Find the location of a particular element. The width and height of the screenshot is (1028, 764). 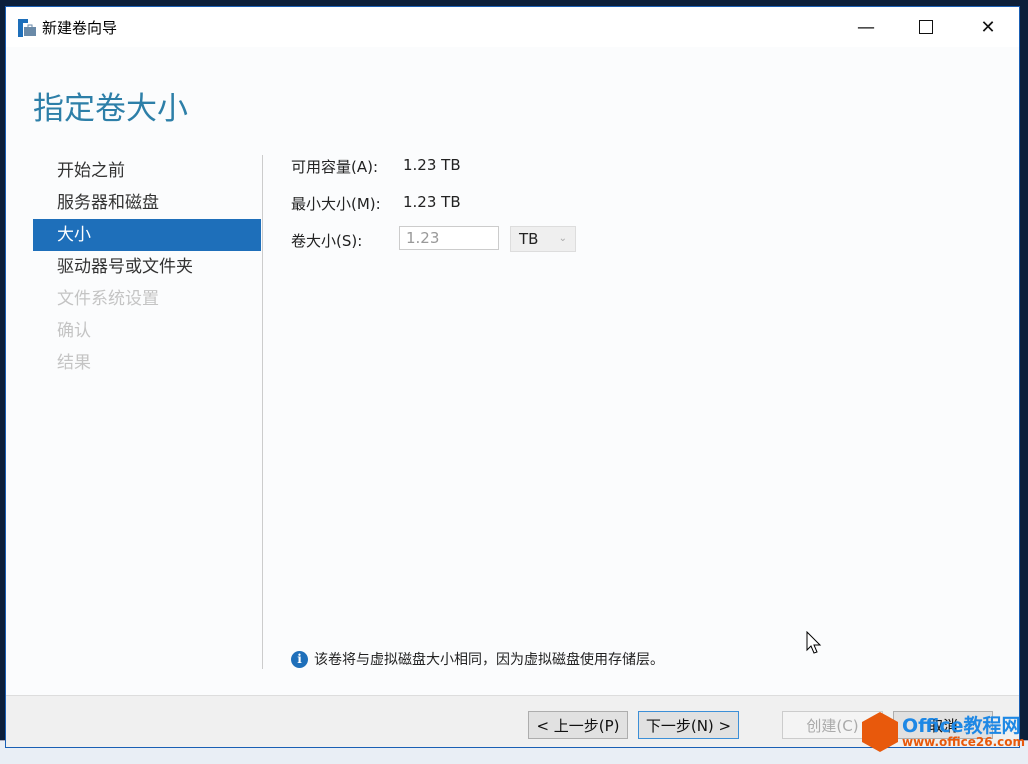

step-confirmation: 确认 is located at coordinates (74, 331).